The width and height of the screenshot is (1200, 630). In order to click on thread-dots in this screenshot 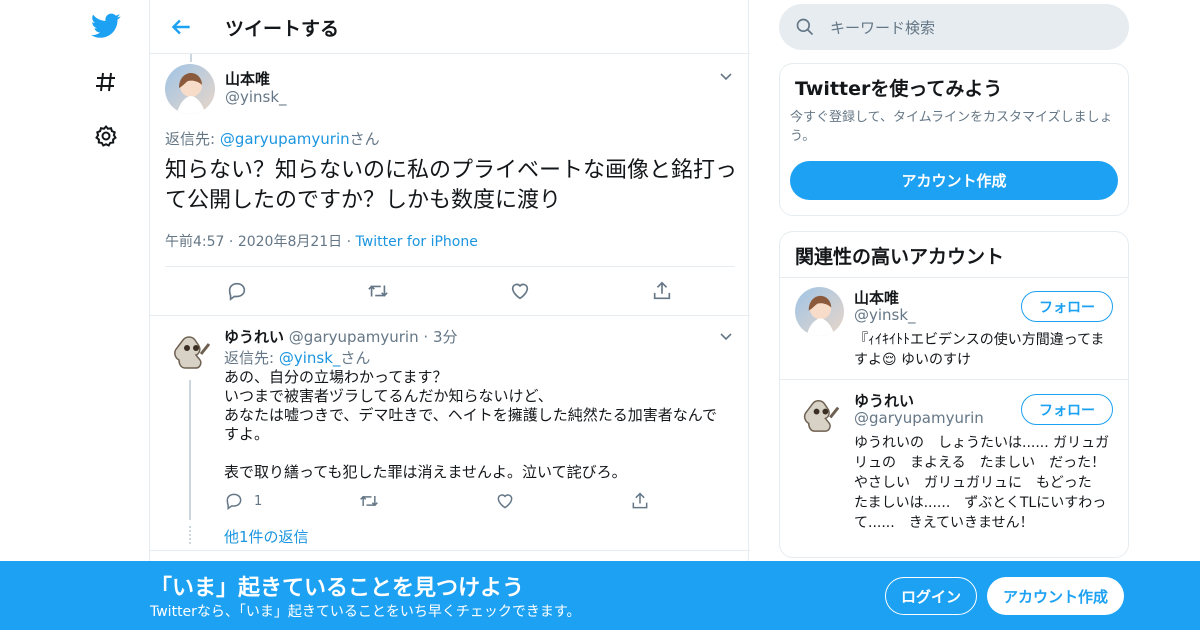, I will do `click(190, 535)`.